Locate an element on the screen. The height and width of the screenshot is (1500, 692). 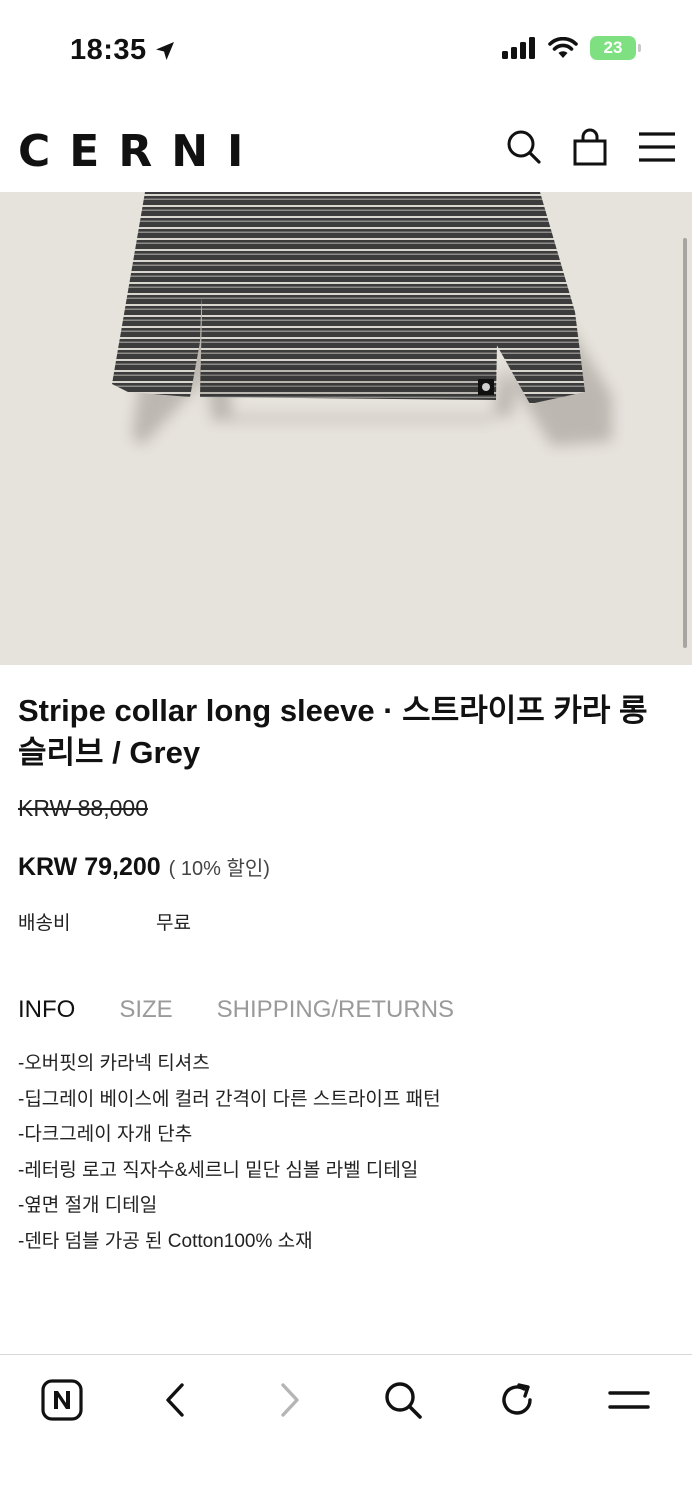
info-line: -옆면 절개 디테일 is located at coordinates (88, 1205).